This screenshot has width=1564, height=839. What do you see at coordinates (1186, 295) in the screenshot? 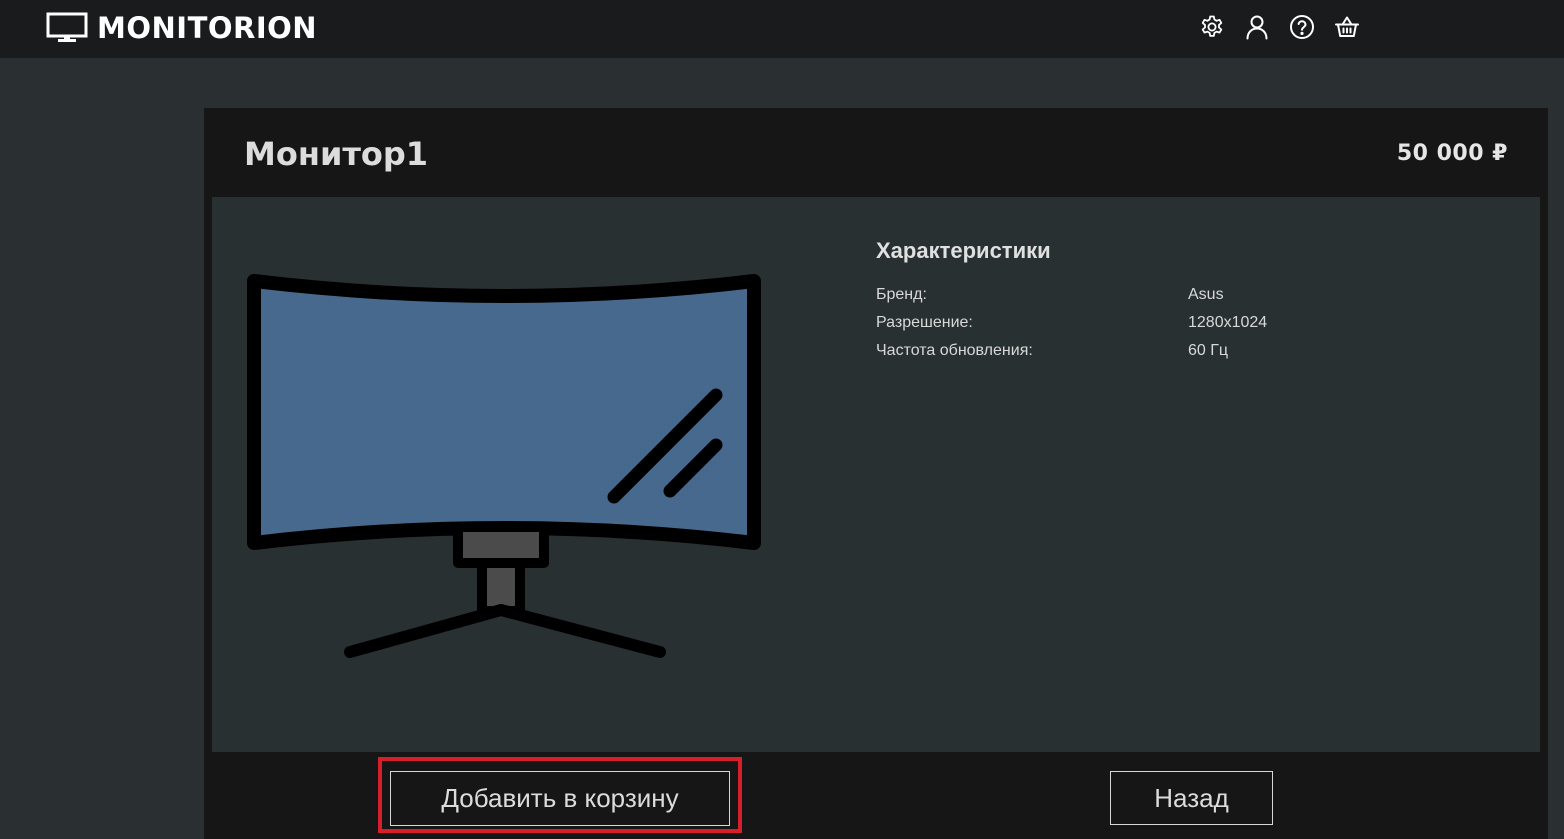
I see `spec-row-brand: Бренд: Asus` at bounding box center [1186, 295].